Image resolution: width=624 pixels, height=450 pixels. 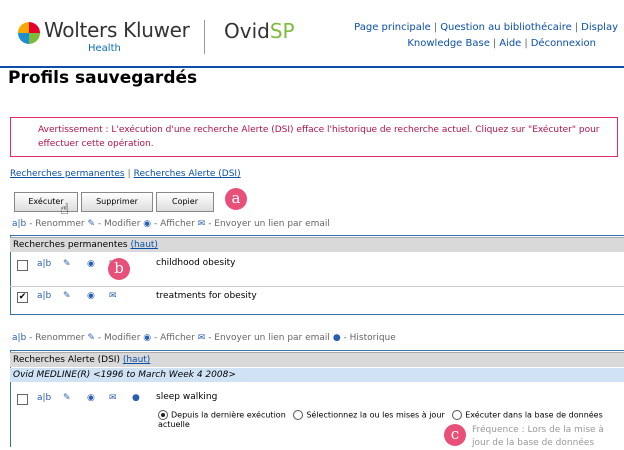 I want to click on saved-search-name: treatments for obesity, so click(x=206, y=296).